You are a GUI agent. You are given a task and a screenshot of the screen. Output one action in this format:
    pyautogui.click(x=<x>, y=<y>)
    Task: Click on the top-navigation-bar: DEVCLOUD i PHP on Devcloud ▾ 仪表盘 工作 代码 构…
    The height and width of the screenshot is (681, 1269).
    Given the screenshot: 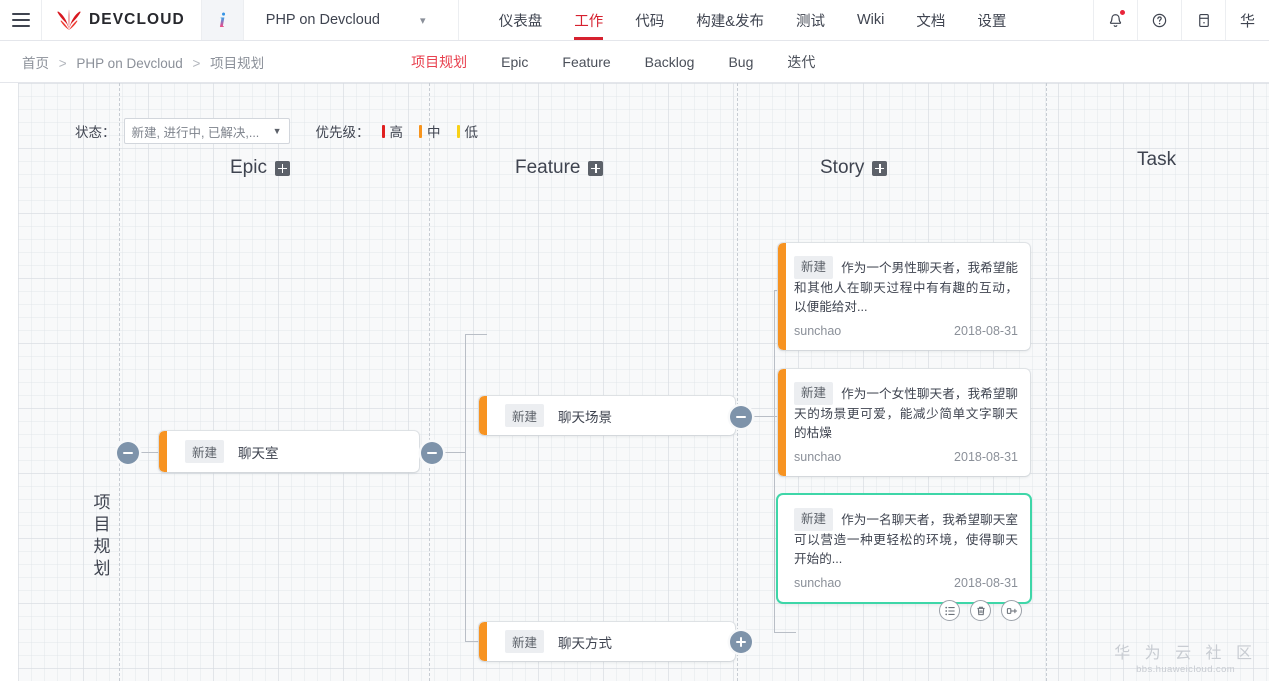 What is the action you would take?
    pyautogui.click(x=634, y=20)
    